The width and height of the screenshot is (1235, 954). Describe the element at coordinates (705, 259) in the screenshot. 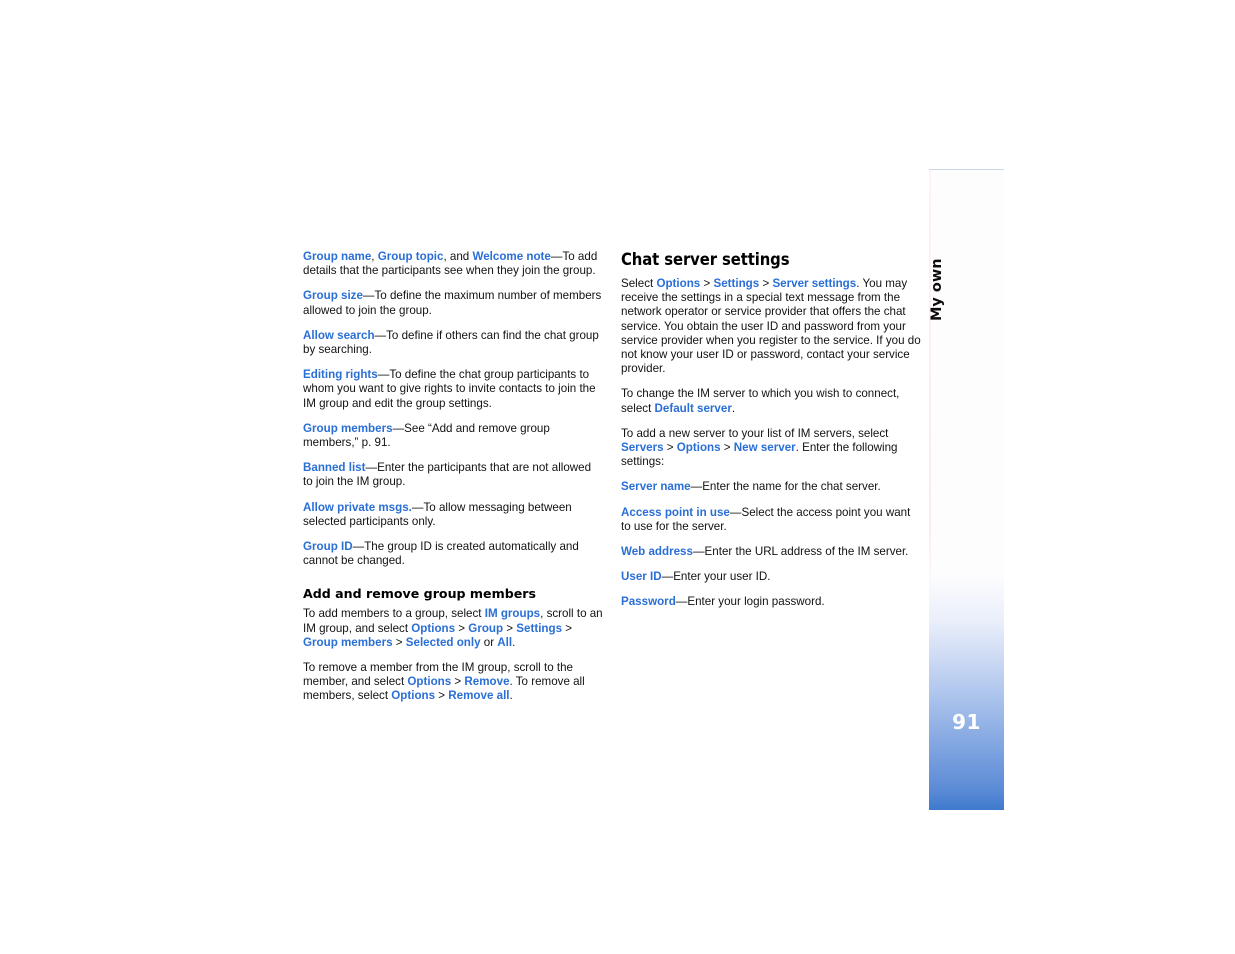

I see `page-title: Chat server settings` at that location.